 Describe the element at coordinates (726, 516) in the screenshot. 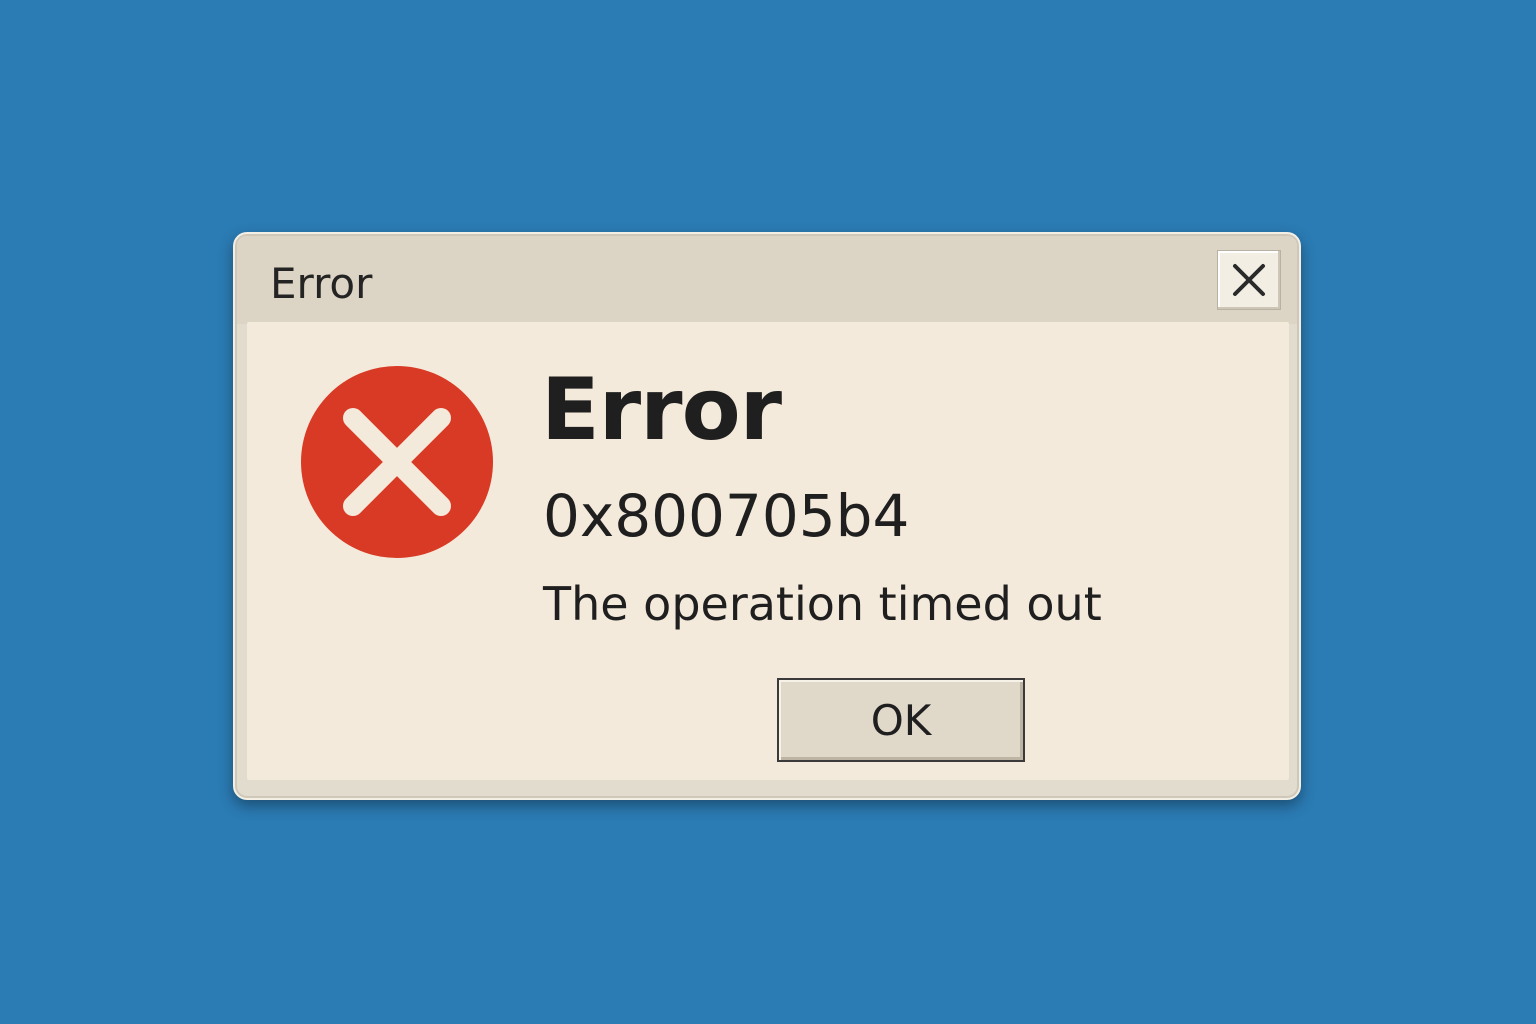

I see `error-code: 0x800705b4` at that location.